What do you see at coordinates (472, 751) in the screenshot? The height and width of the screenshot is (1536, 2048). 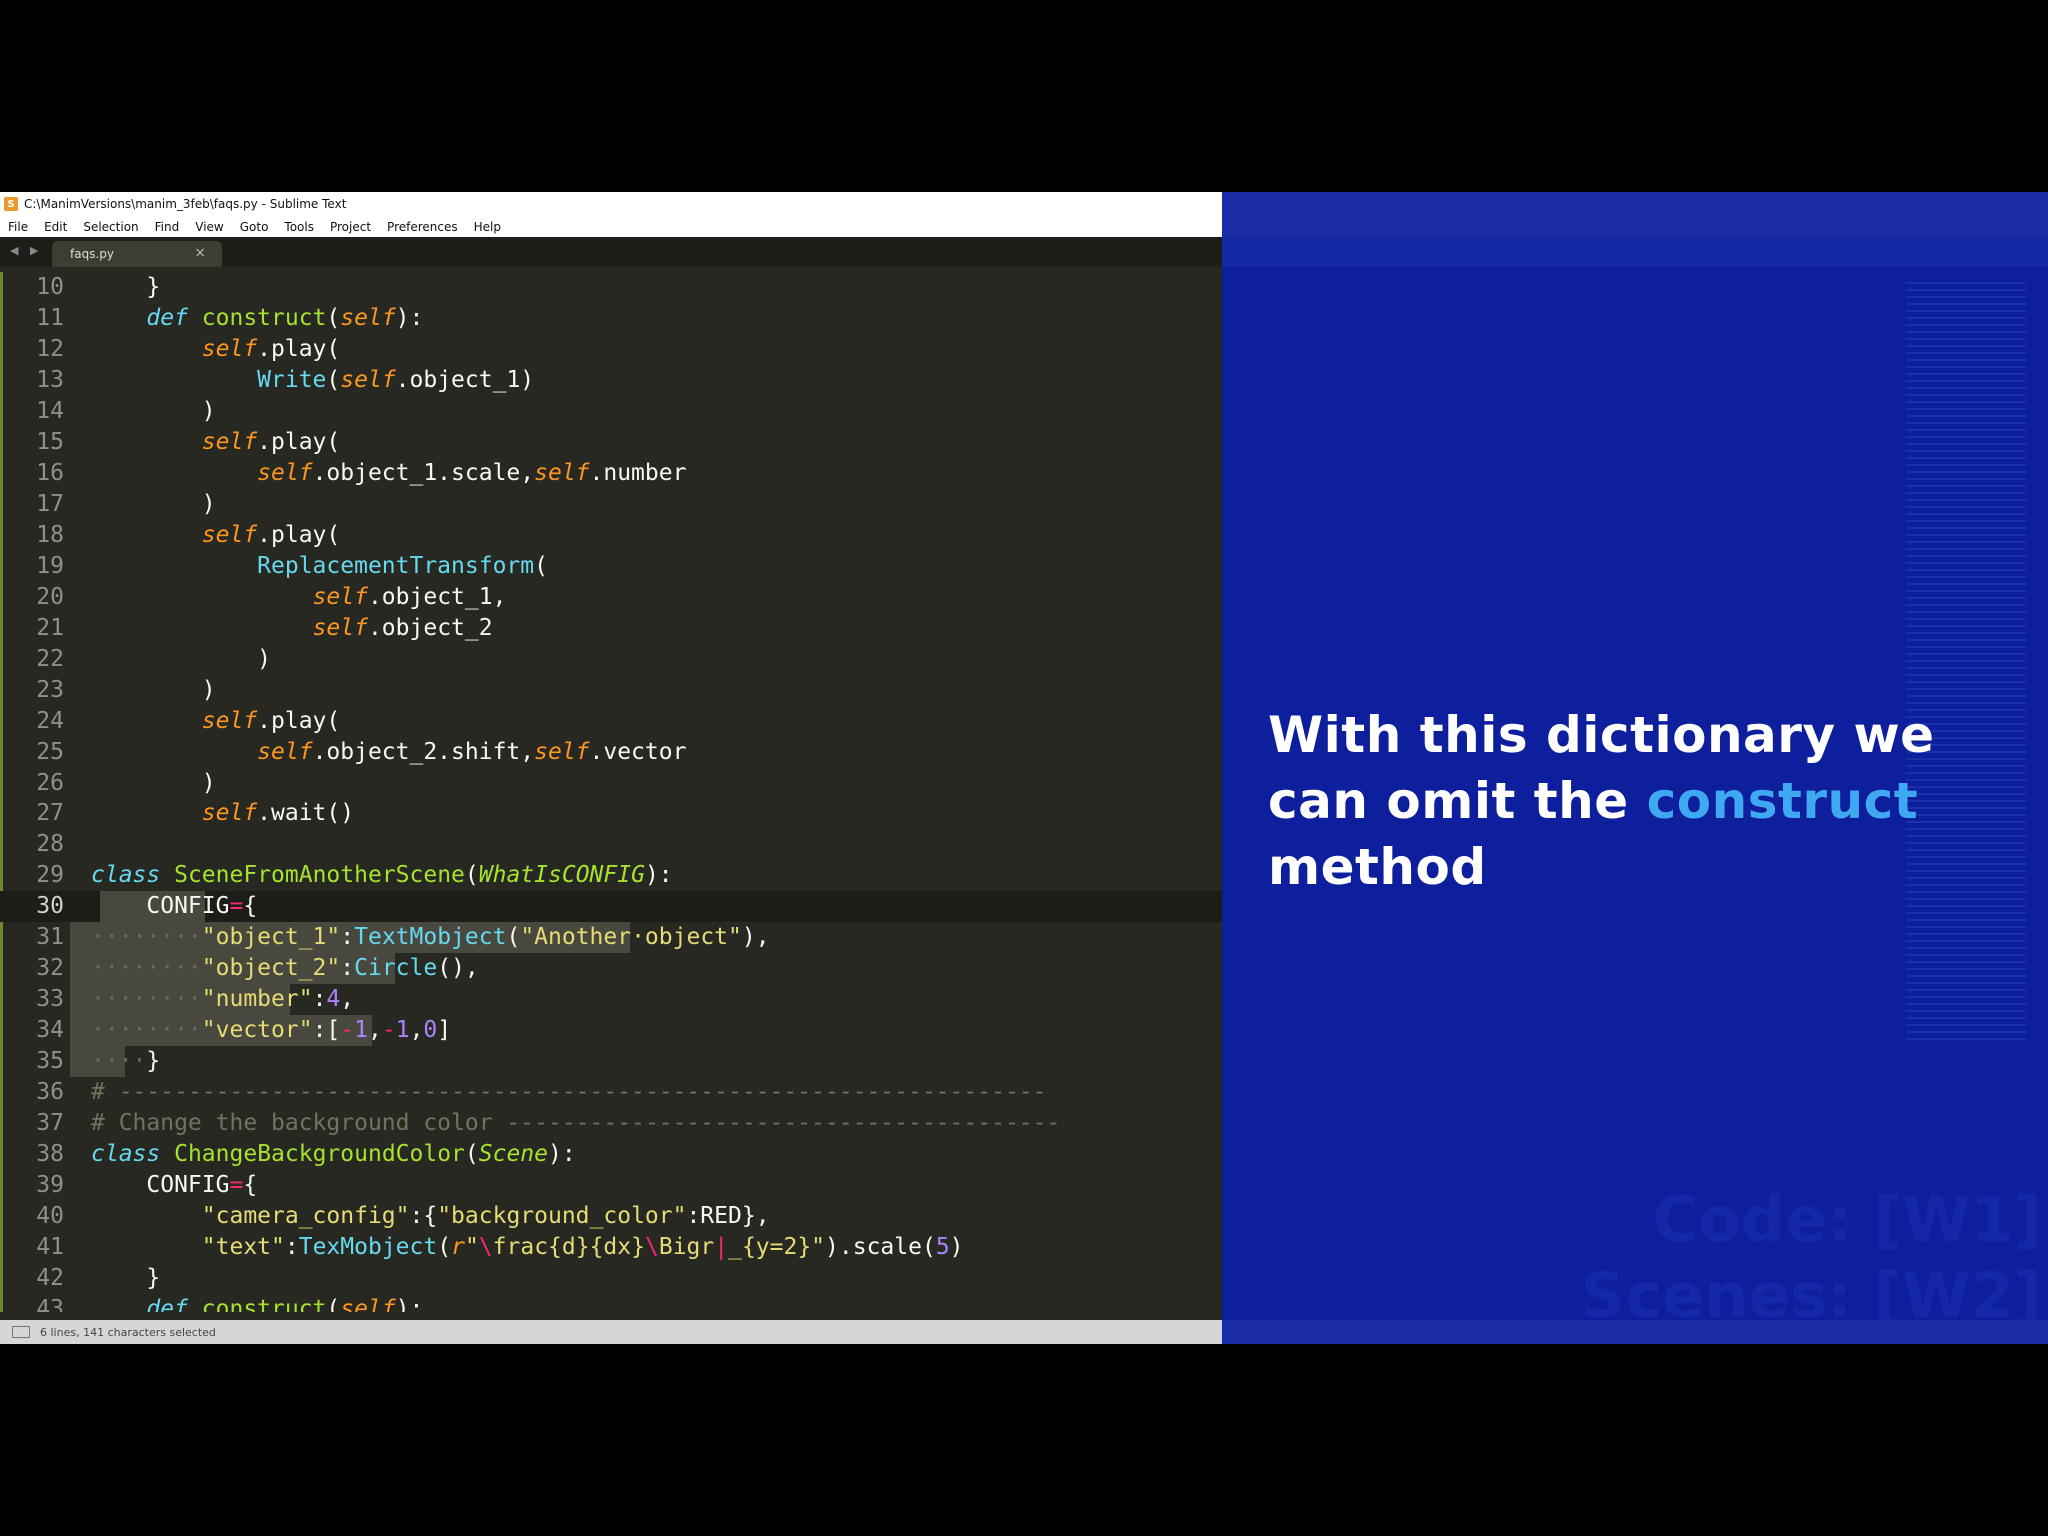 I see `code-text: self.object_2.shift,self.vector` at bounding box center [472, 751].